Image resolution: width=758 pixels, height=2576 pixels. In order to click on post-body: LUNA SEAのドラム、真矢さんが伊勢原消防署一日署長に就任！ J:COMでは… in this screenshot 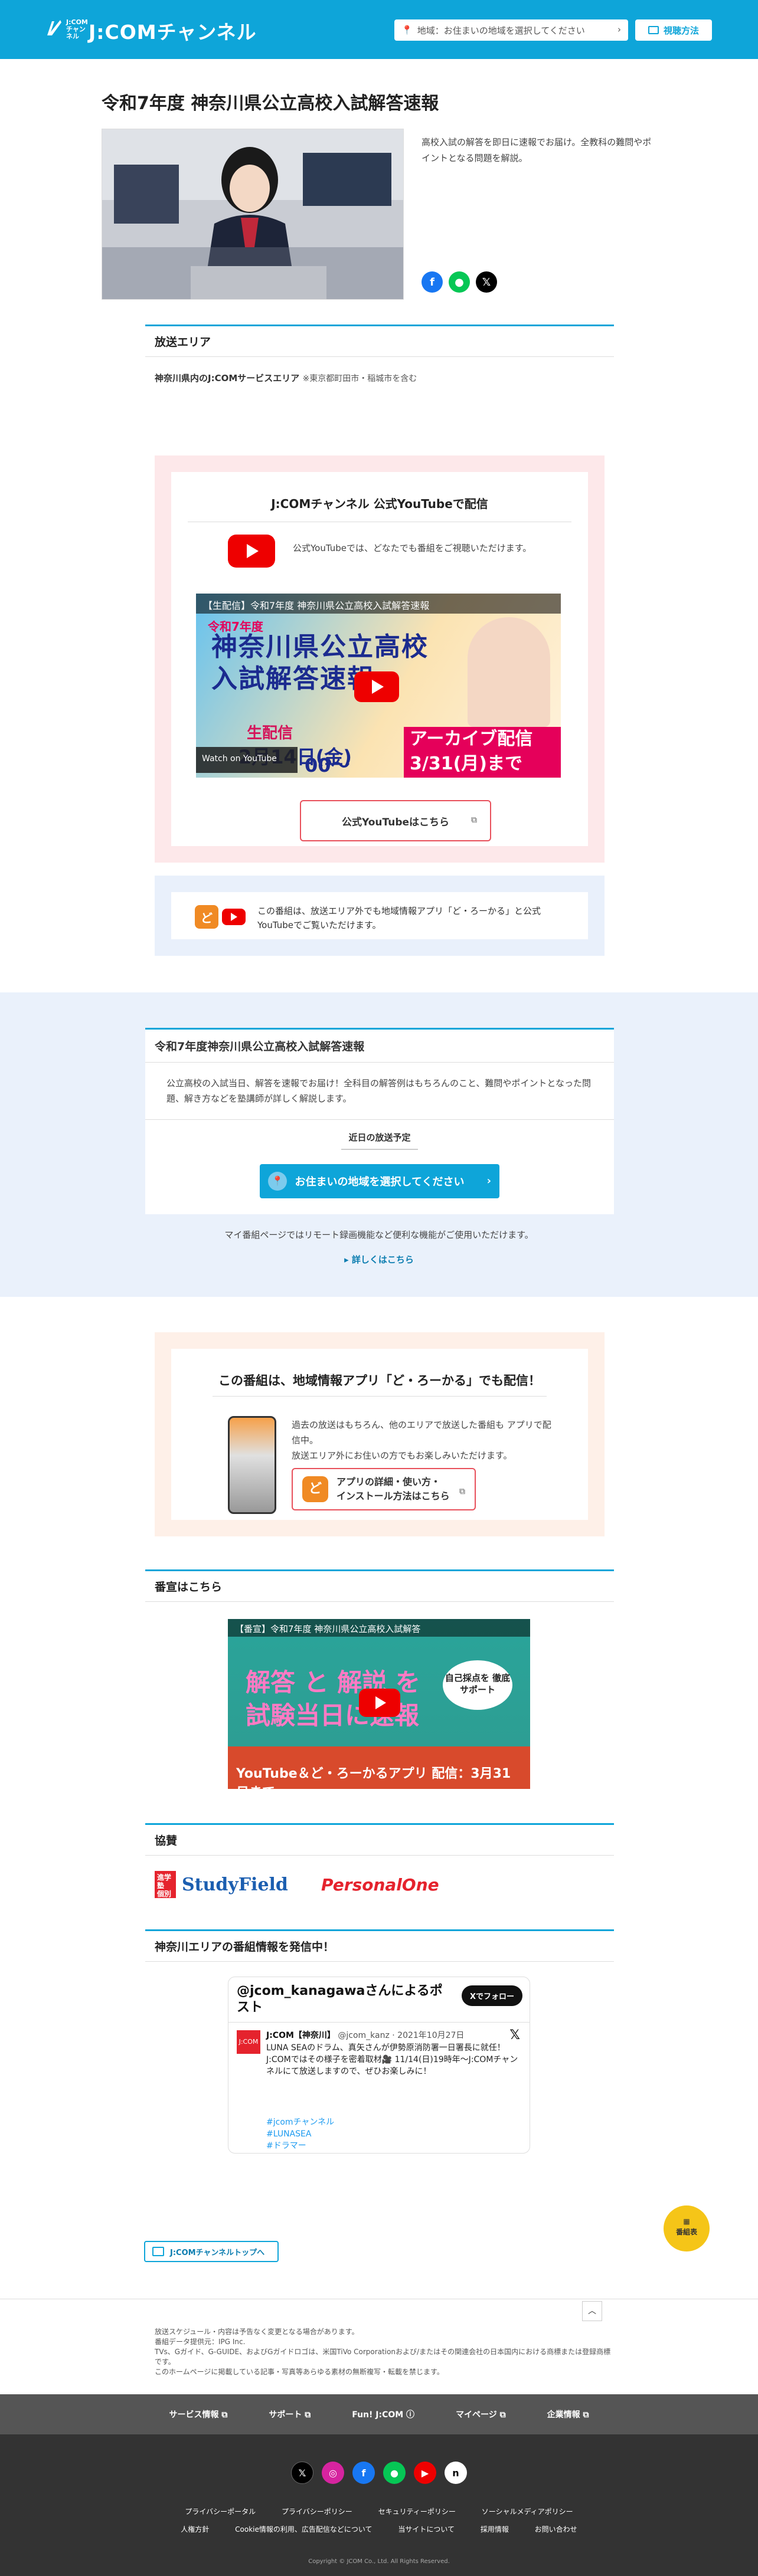, I will do `click(392, 2059)`.